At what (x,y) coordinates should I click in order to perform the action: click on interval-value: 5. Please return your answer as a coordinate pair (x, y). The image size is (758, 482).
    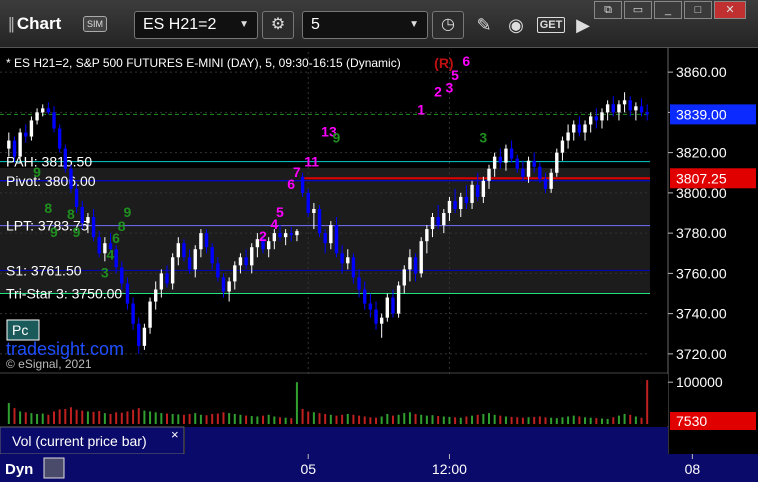
    Looking at the image, I should click on (315, 24).